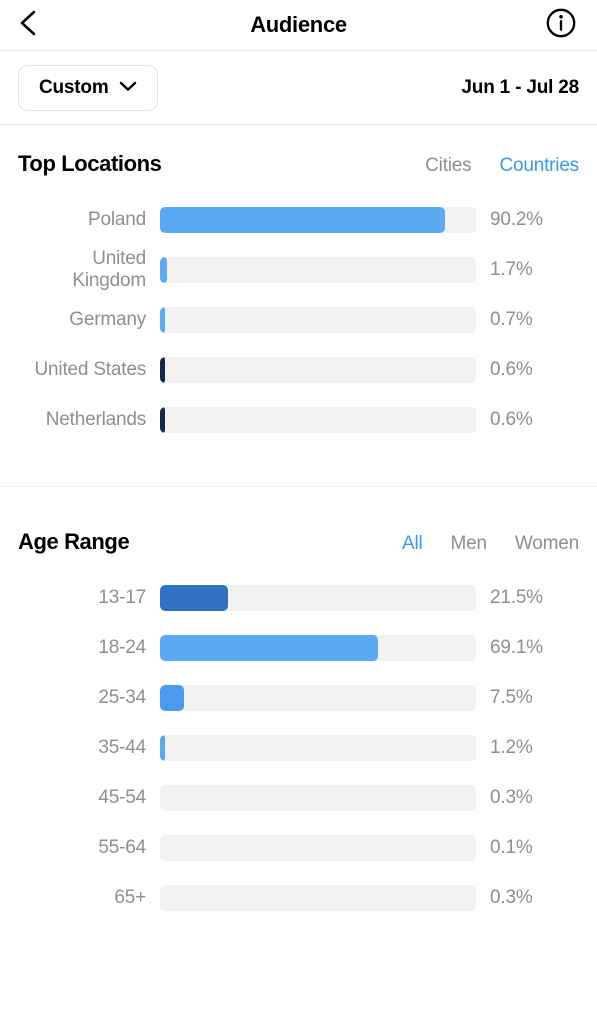 The height and width of the screenshot is (1024, 597). What do you see at coordinates (122, 848) in the screenshot?
I see `bar-label: 55-64` at bounding box center [122, 848].